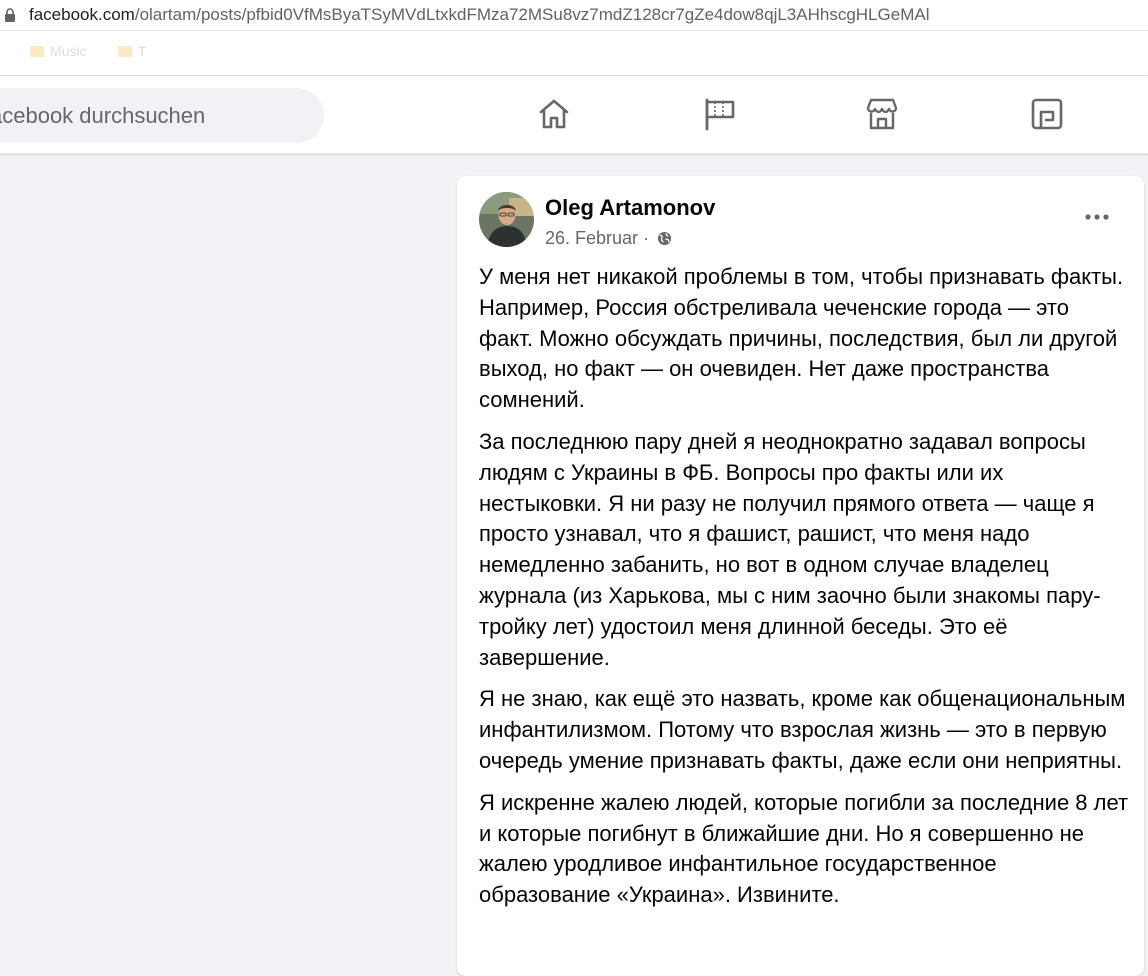 The width and height of the screenshot is (1148, 976). What do you see at coordinates (720, 114) in the screenshot?
I see `pages-flag-icon` at bounding box center [720, 114].